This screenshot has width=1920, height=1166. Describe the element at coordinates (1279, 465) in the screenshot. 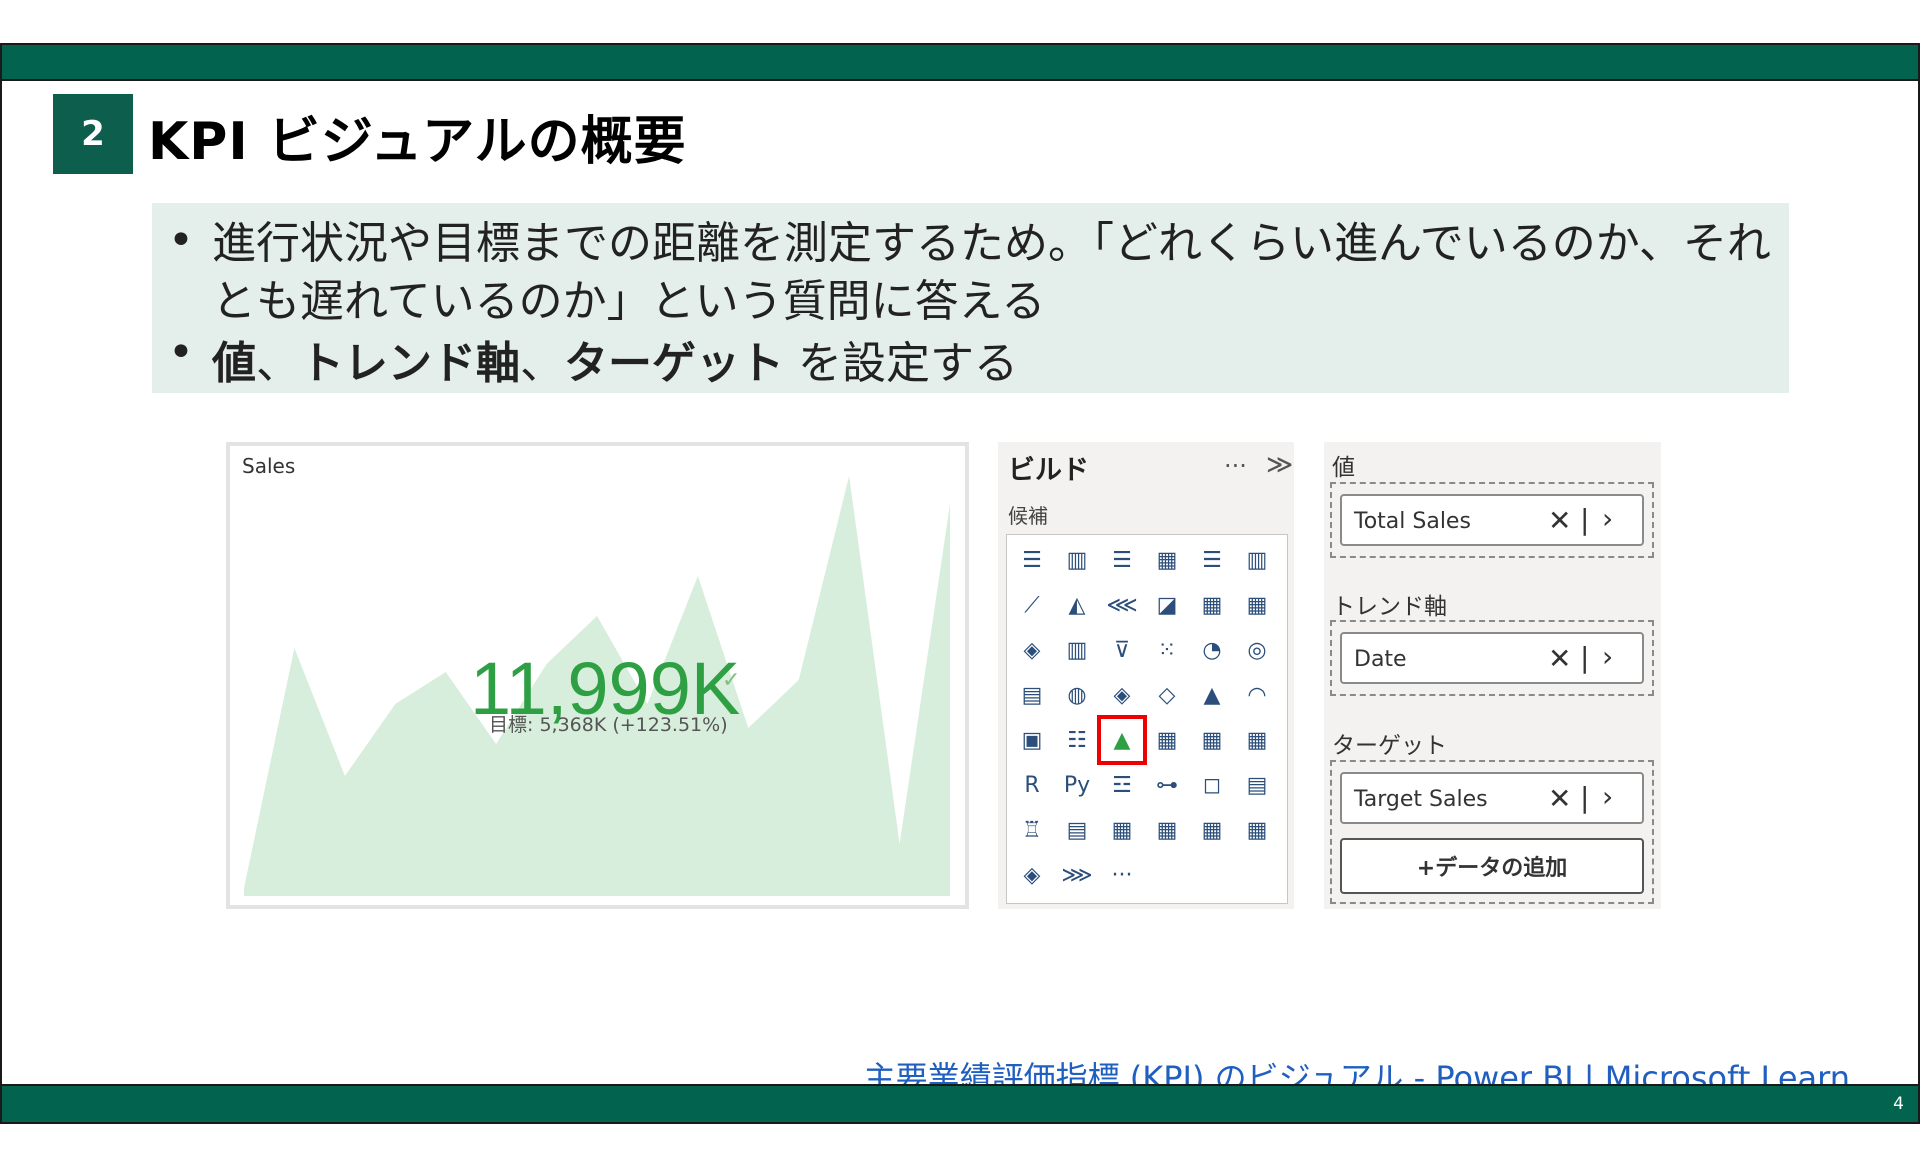

I see `expand-pane-icon: ≫` at that location.